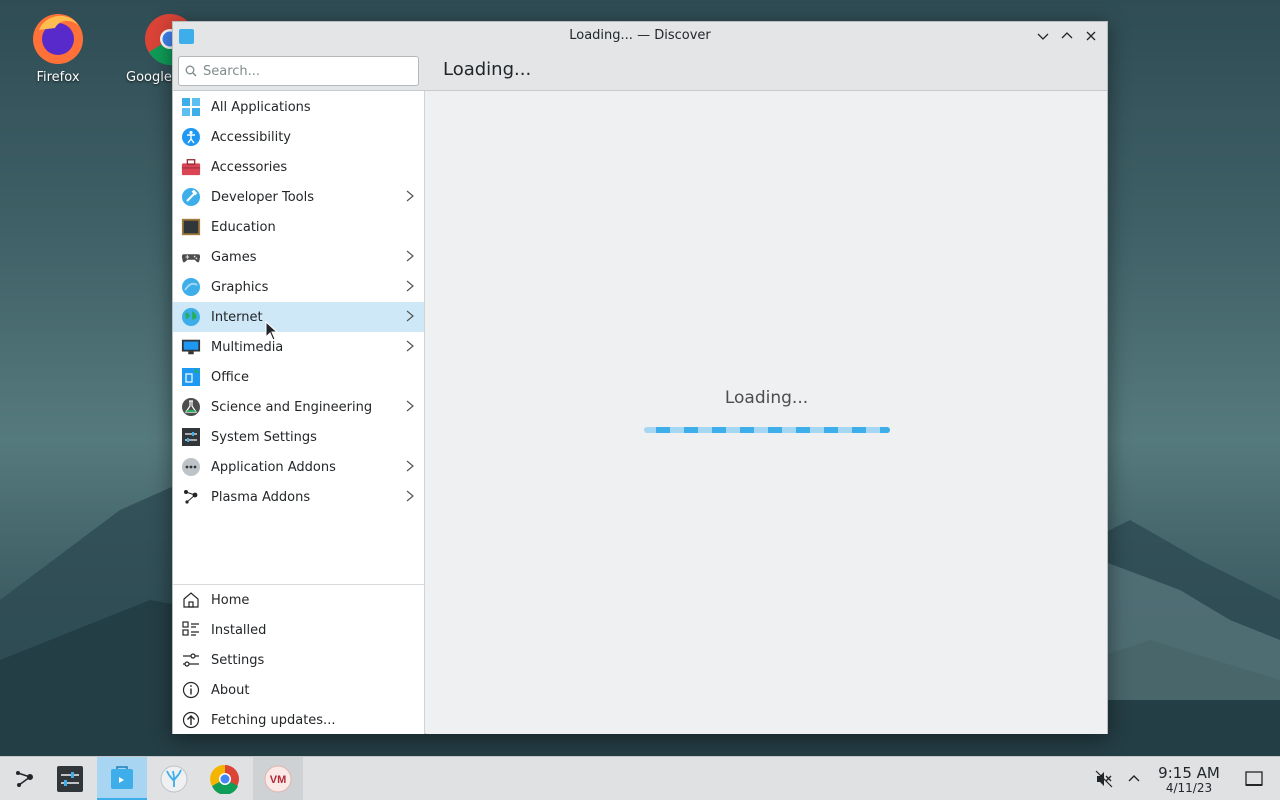  I want to click on document-icon, so click(191, 377).